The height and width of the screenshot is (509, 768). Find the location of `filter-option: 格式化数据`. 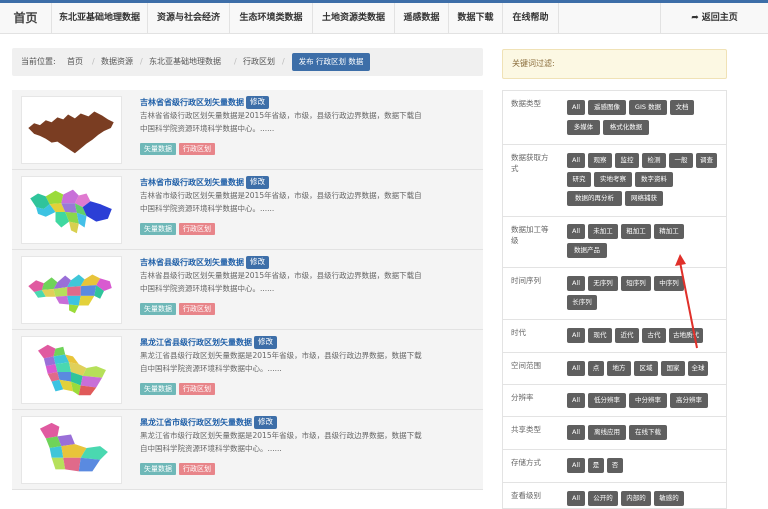

filter-option: 格式化数据 is located at coordinates (626, 127).